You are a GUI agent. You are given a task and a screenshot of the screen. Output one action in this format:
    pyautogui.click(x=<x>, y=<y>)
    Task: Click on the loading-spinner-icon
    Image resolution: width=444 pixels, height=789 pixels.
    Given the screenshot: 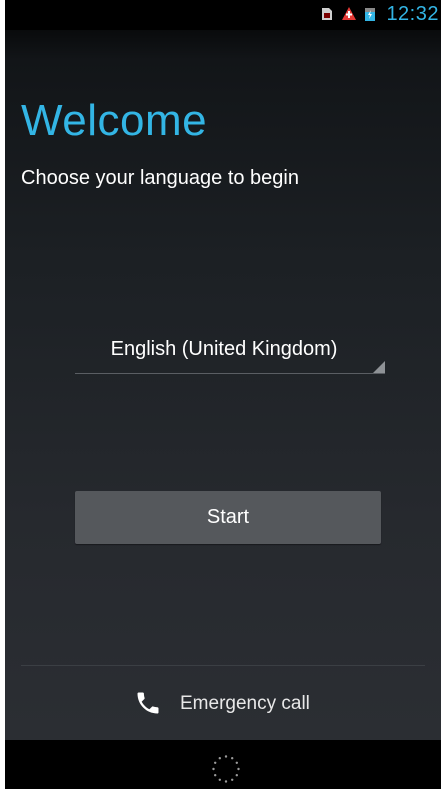 What is the action you would take?
    pyautogui.click(x=226, y=769)
    